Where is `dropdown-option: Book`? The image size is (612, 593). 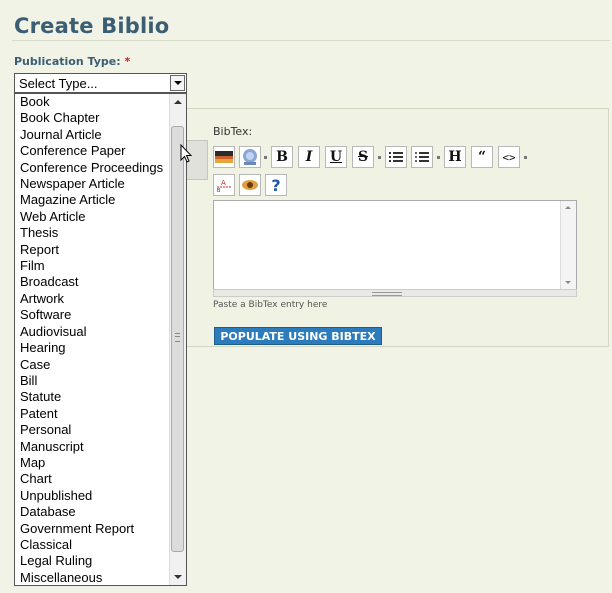
dropdown-option: Book is located at coordinates (100, 102).